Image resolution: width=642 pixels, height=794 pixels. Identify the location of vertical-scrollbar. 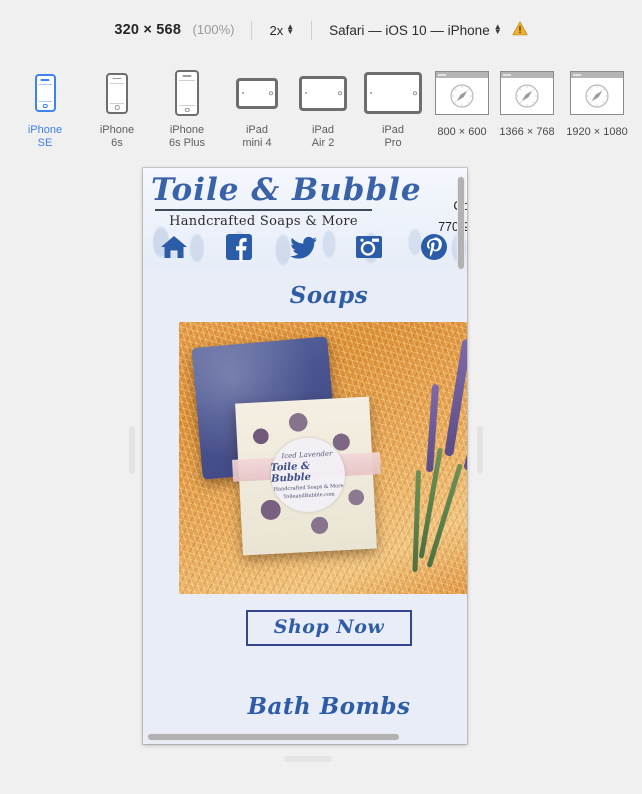
(461, 454).